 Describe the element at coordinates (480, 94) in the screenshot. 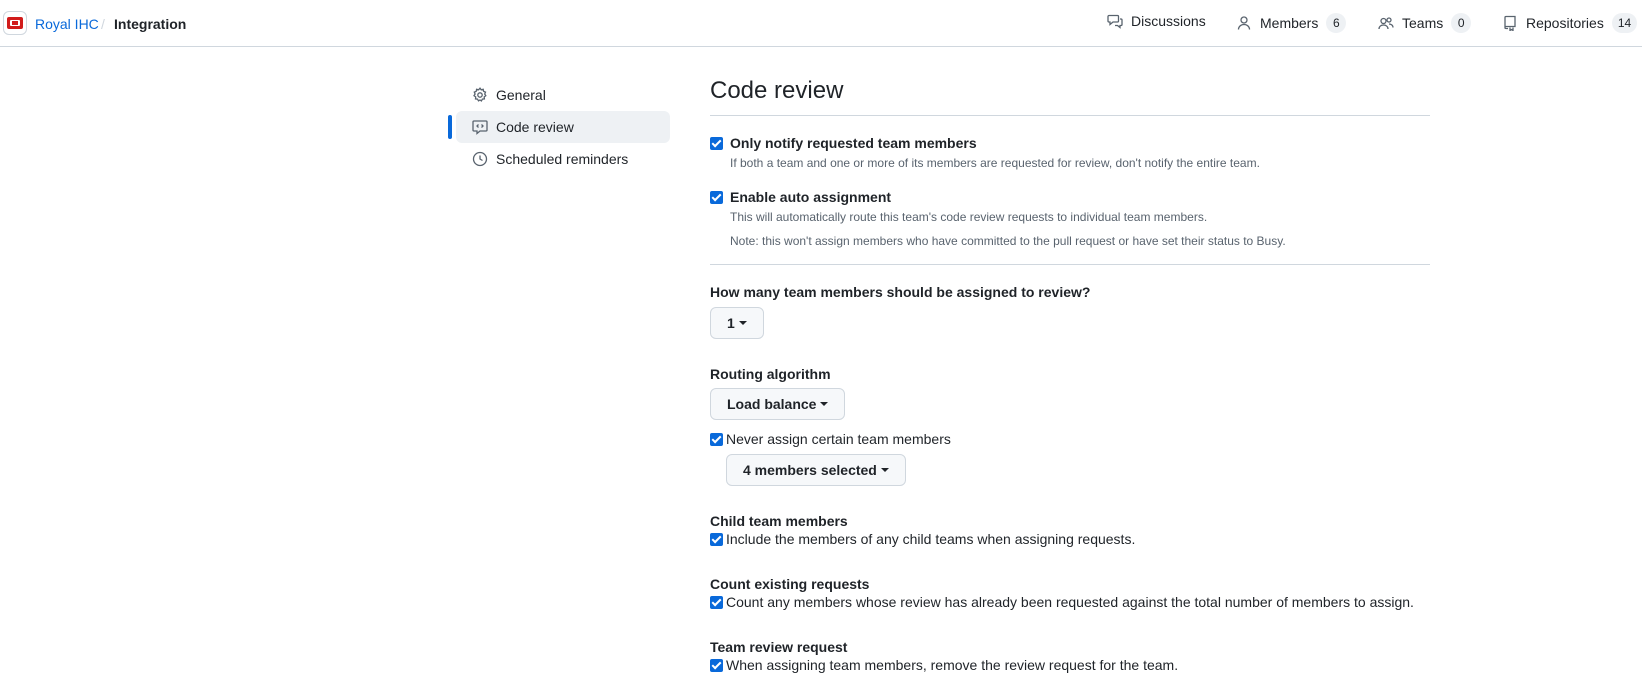

I see `gear-icon` at that location.